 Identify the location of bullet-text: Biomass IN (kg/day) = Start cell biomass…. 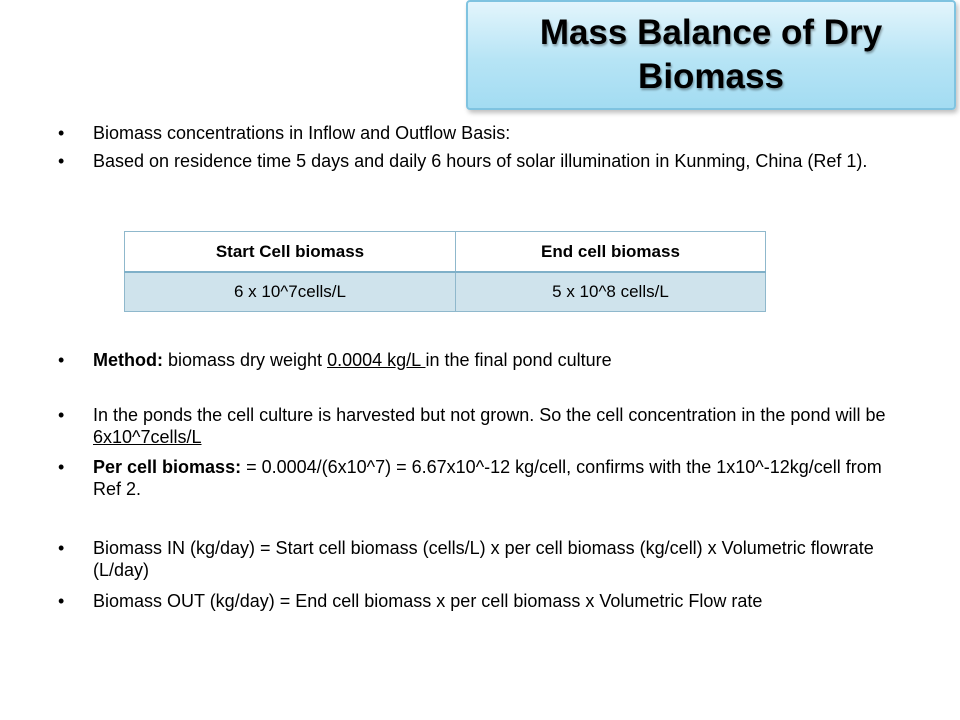
(483, 559).